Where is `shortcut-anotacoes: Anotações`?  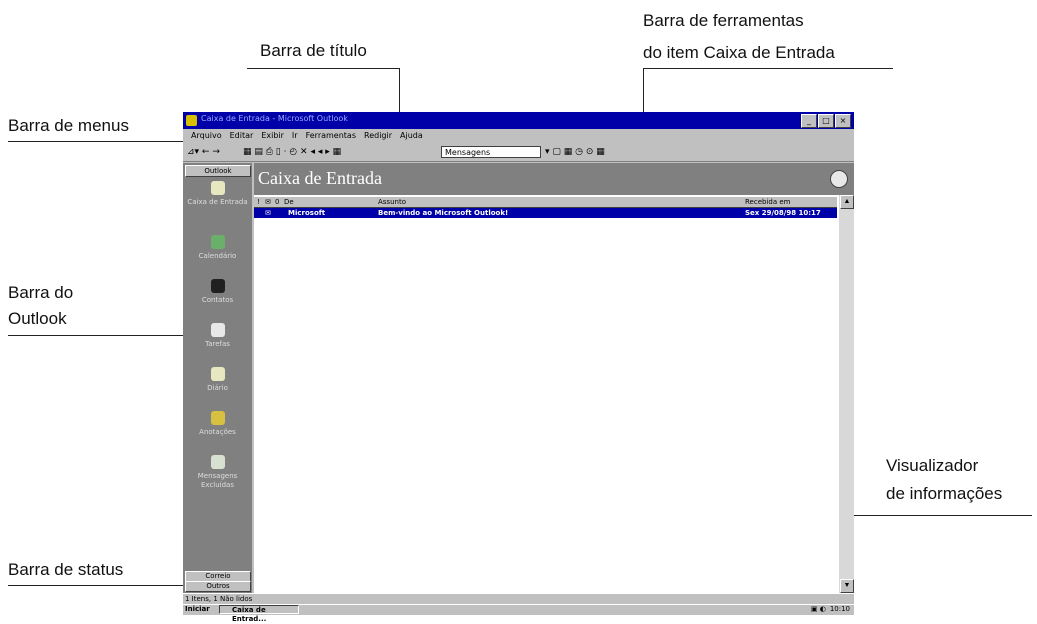
shortcut-anotacoes: Anotações is located at coordinates (217, 424).